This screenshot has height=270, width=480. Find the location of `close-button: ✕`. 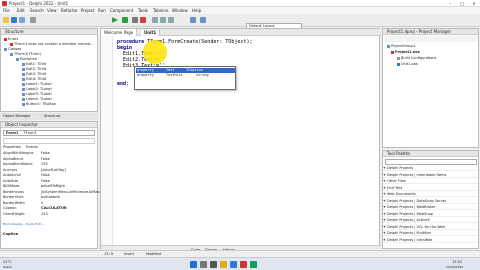

close-button: ✕ is located at coordinates (474, 3).